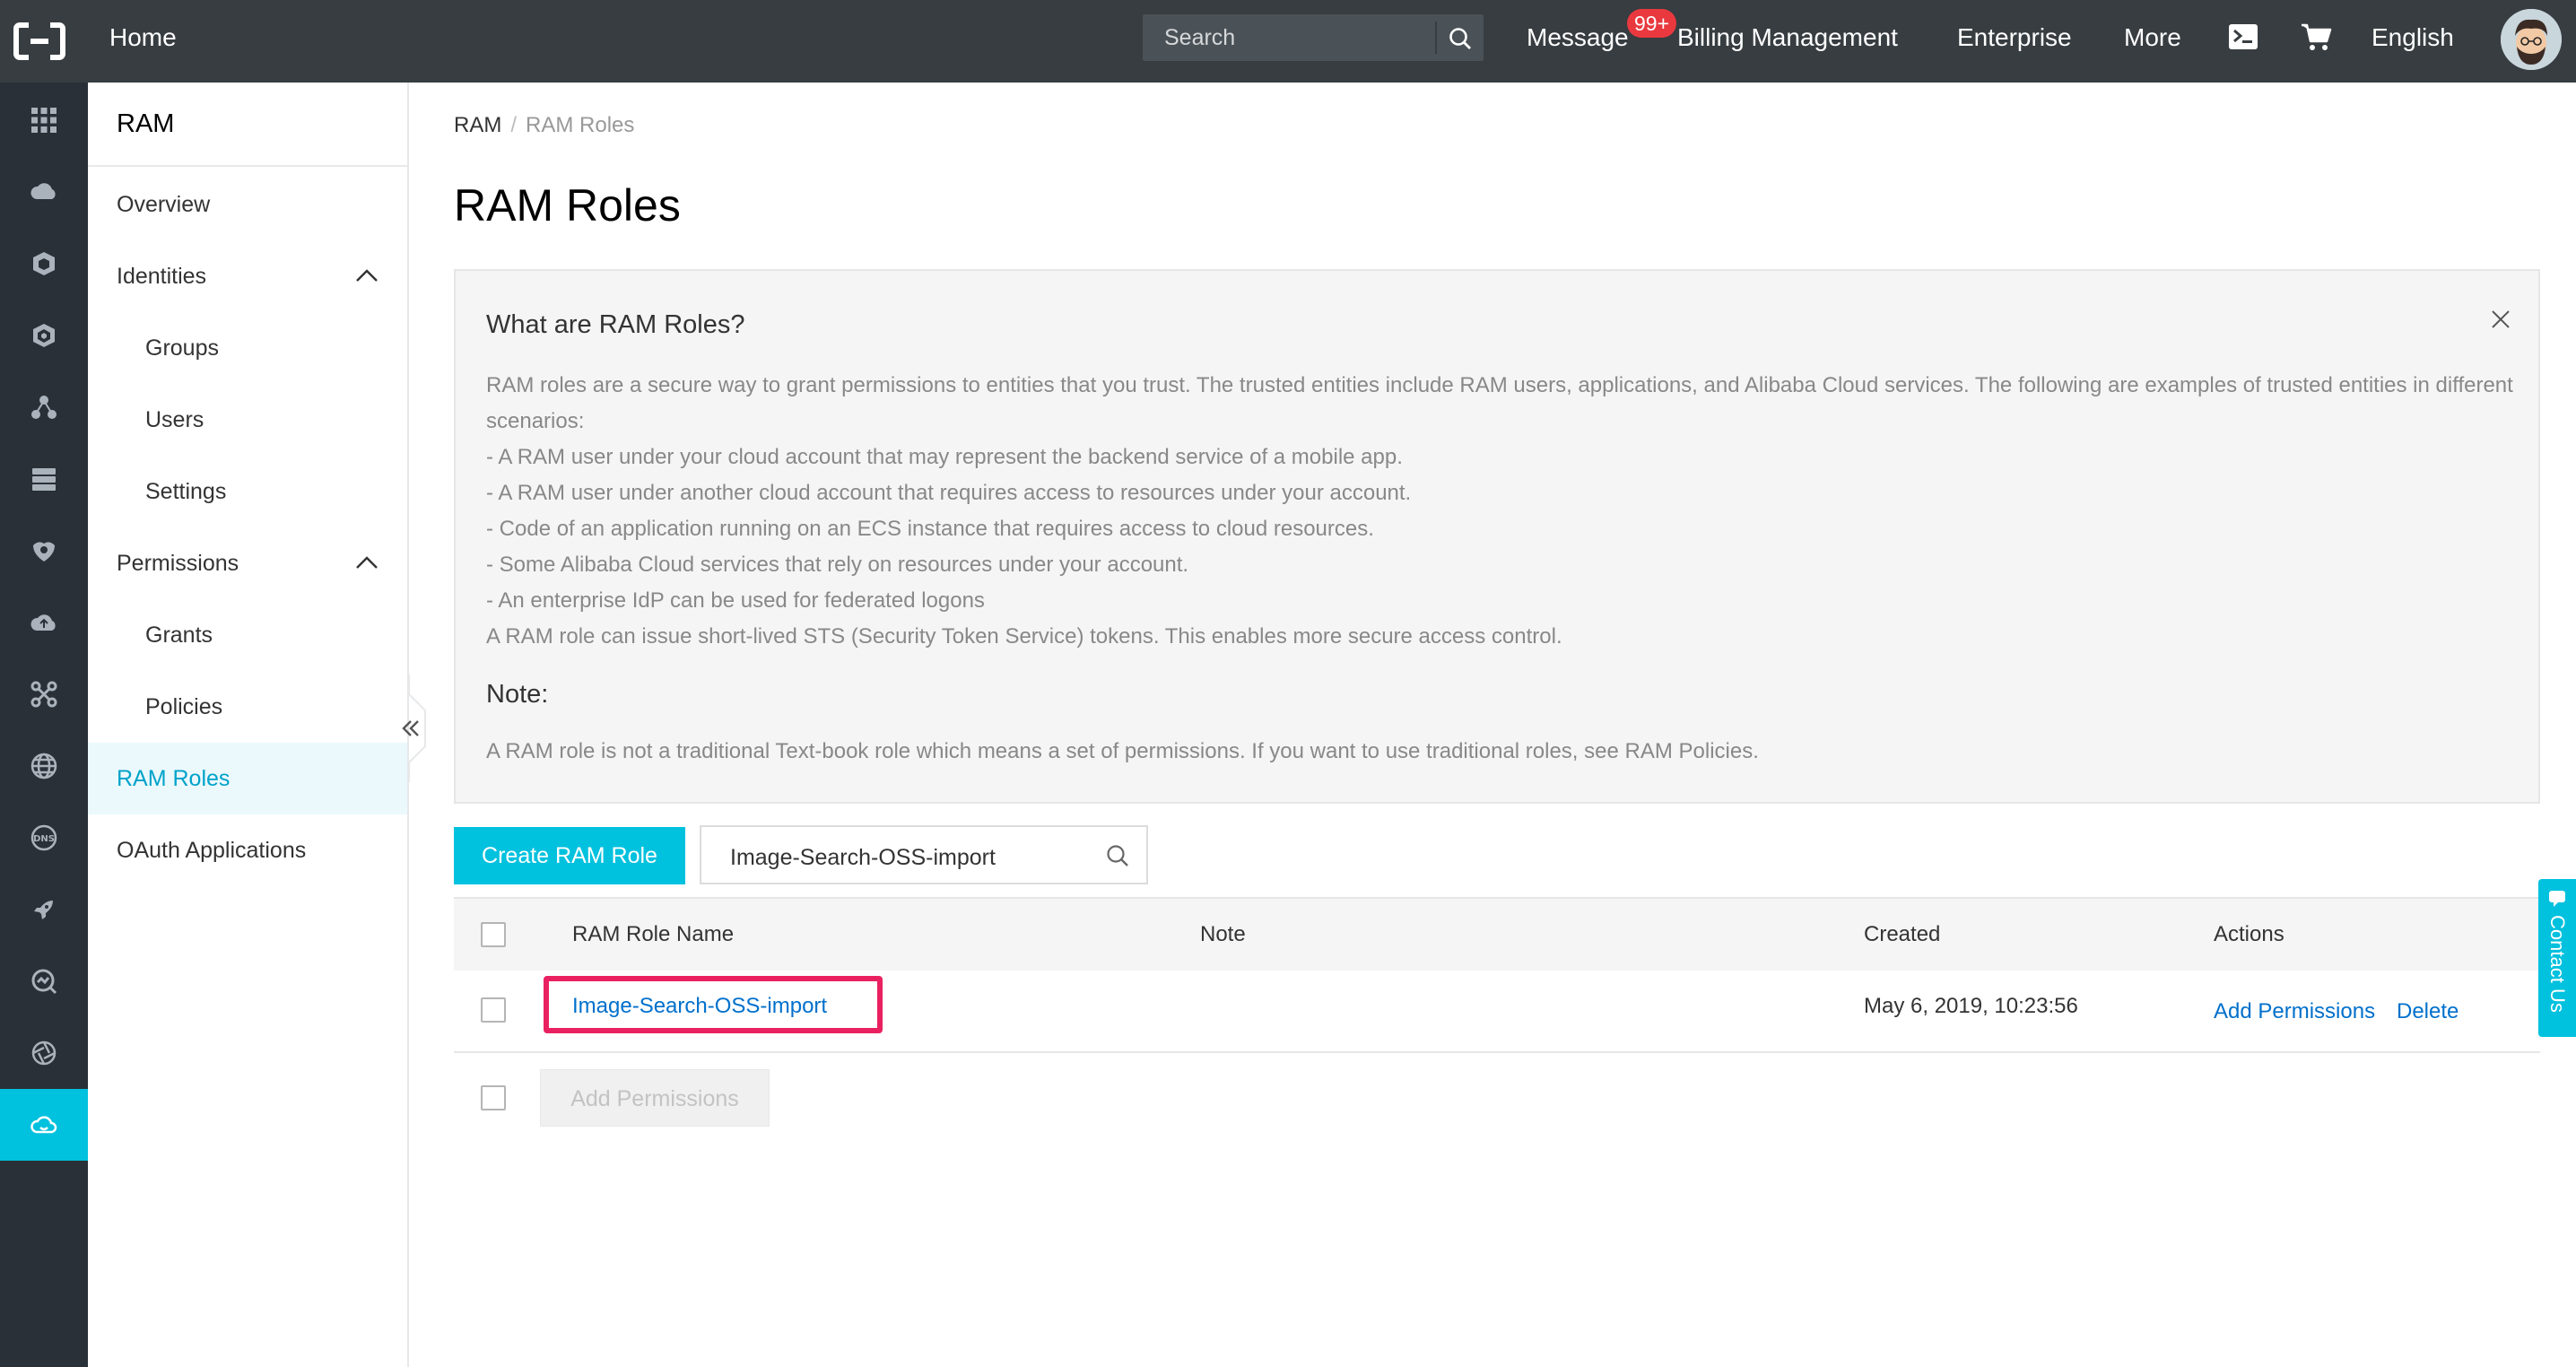  I want to click on rail-item-security, so click(44, 551).